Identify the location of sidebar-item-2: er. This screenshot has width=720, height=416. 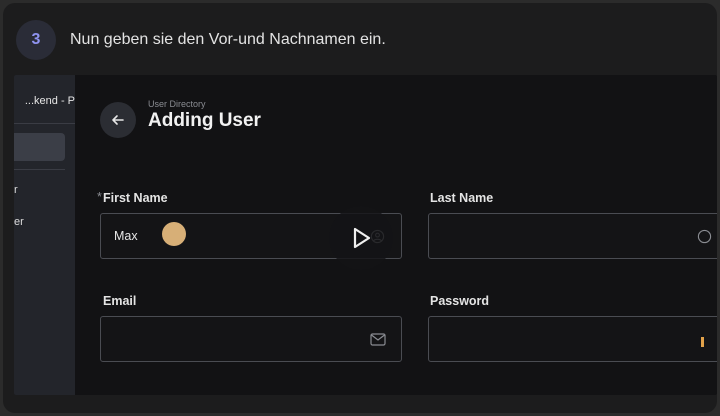
(19, 222).